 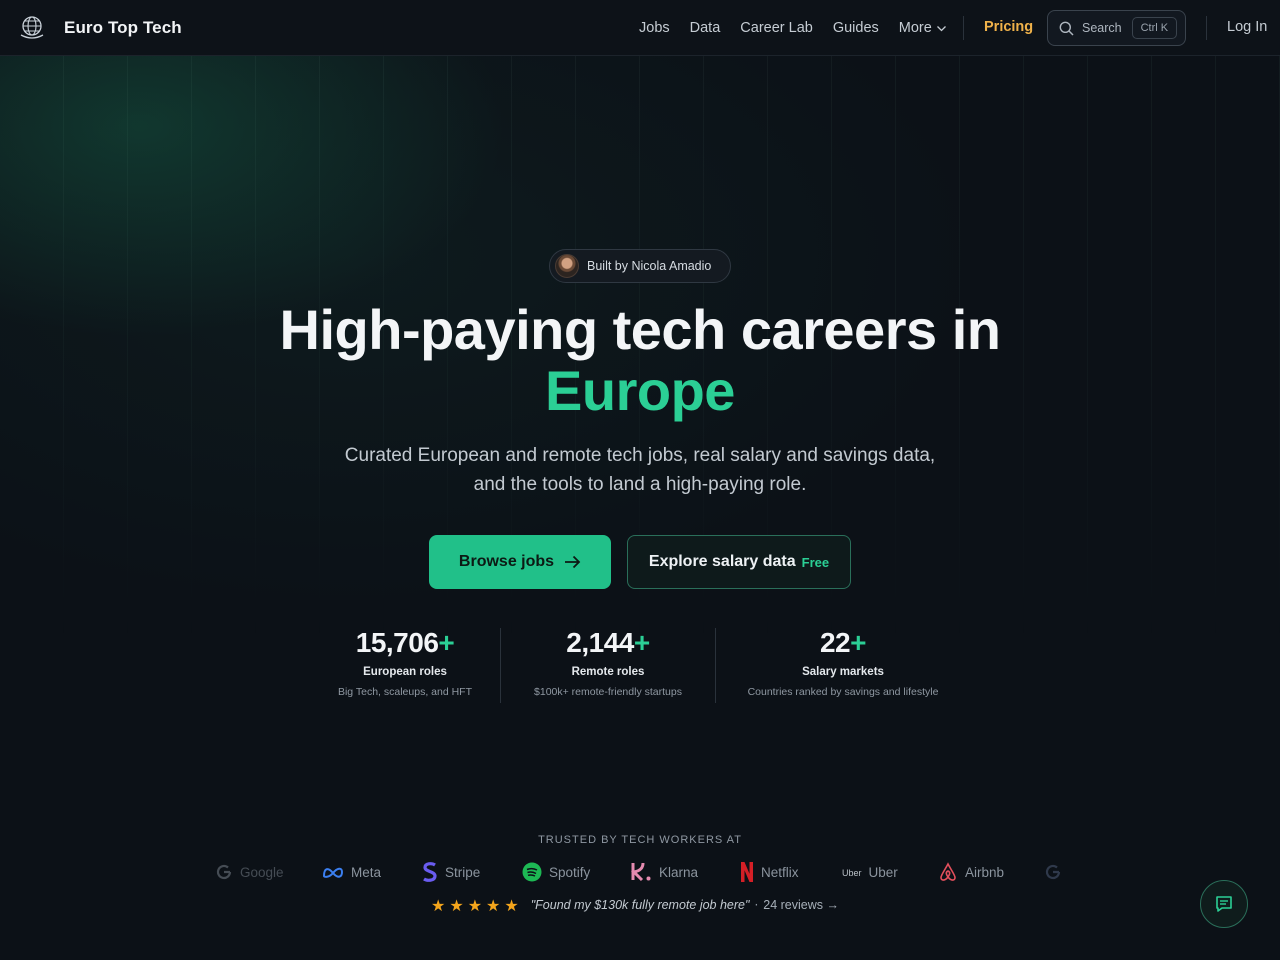 I want to click on nav-link-career-lab: Career Lab, so click(x=776, y=28).